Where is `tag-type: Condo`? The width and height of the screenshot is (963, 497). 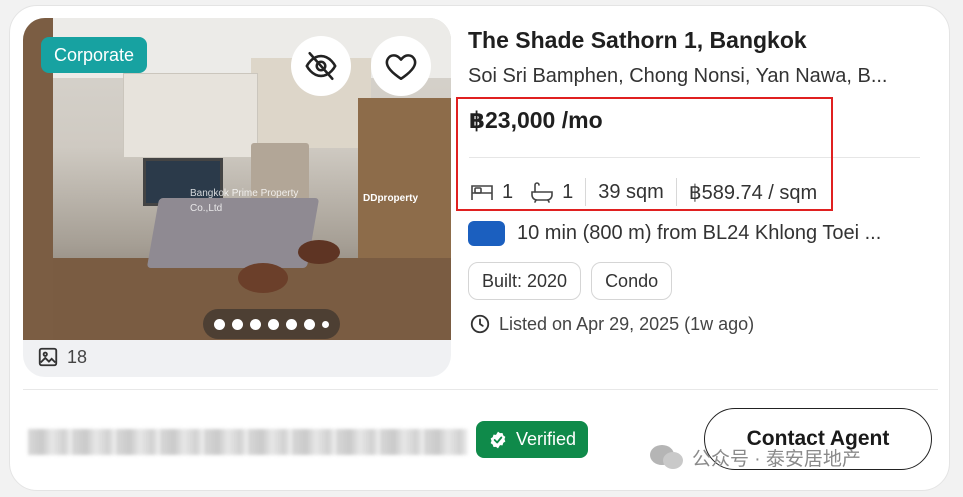 tag-type: Condo is located at coordinates (632, 281).